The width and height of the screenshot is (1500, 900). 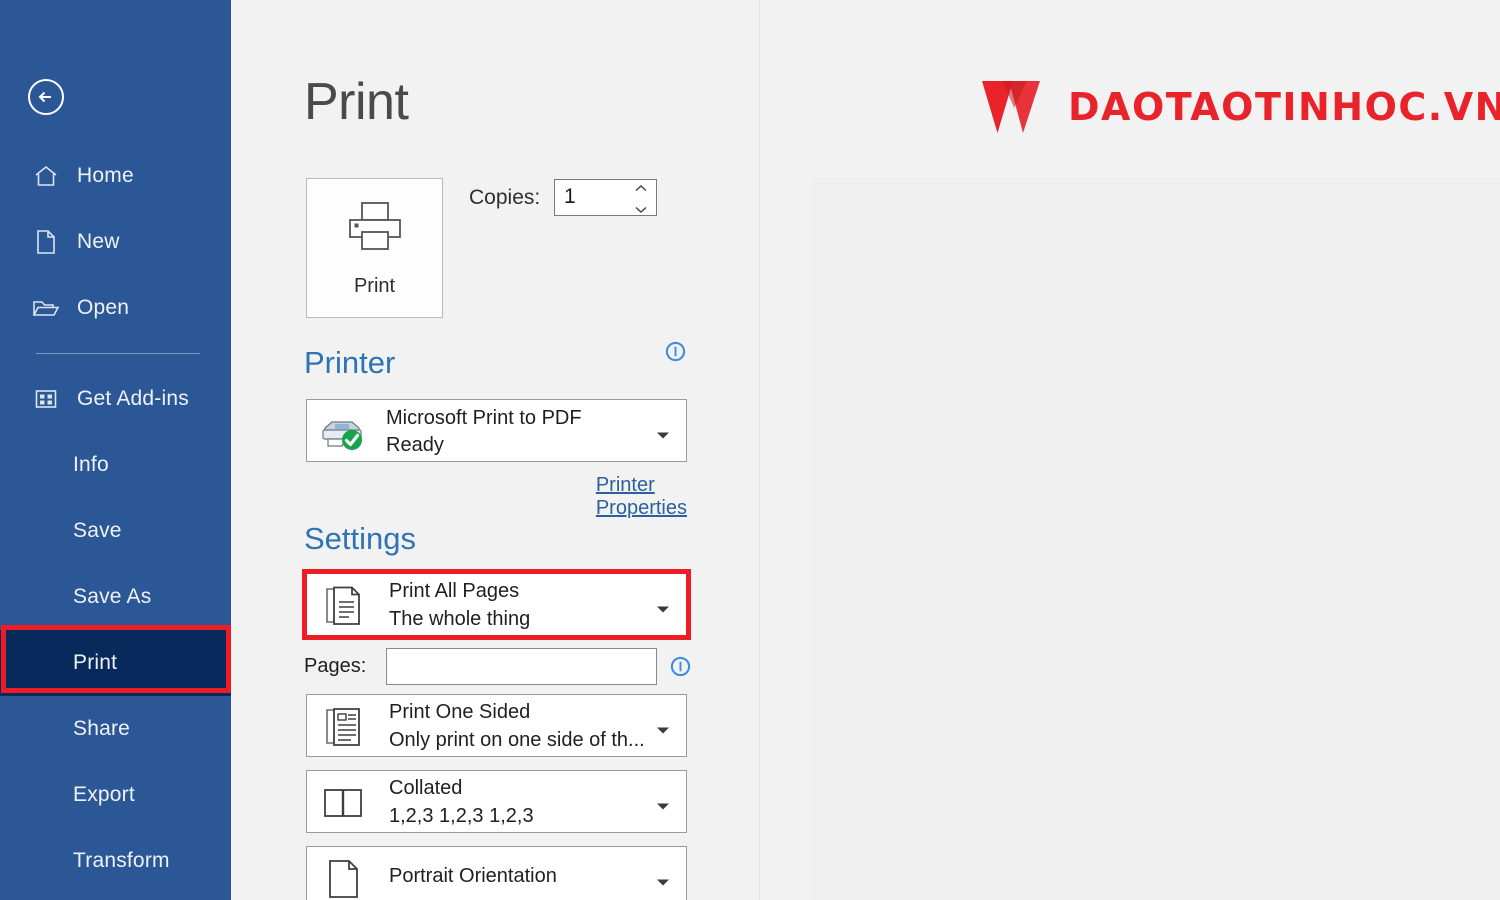 I want to click on sidebar-item-save: Save, so click(x=115, y=531).